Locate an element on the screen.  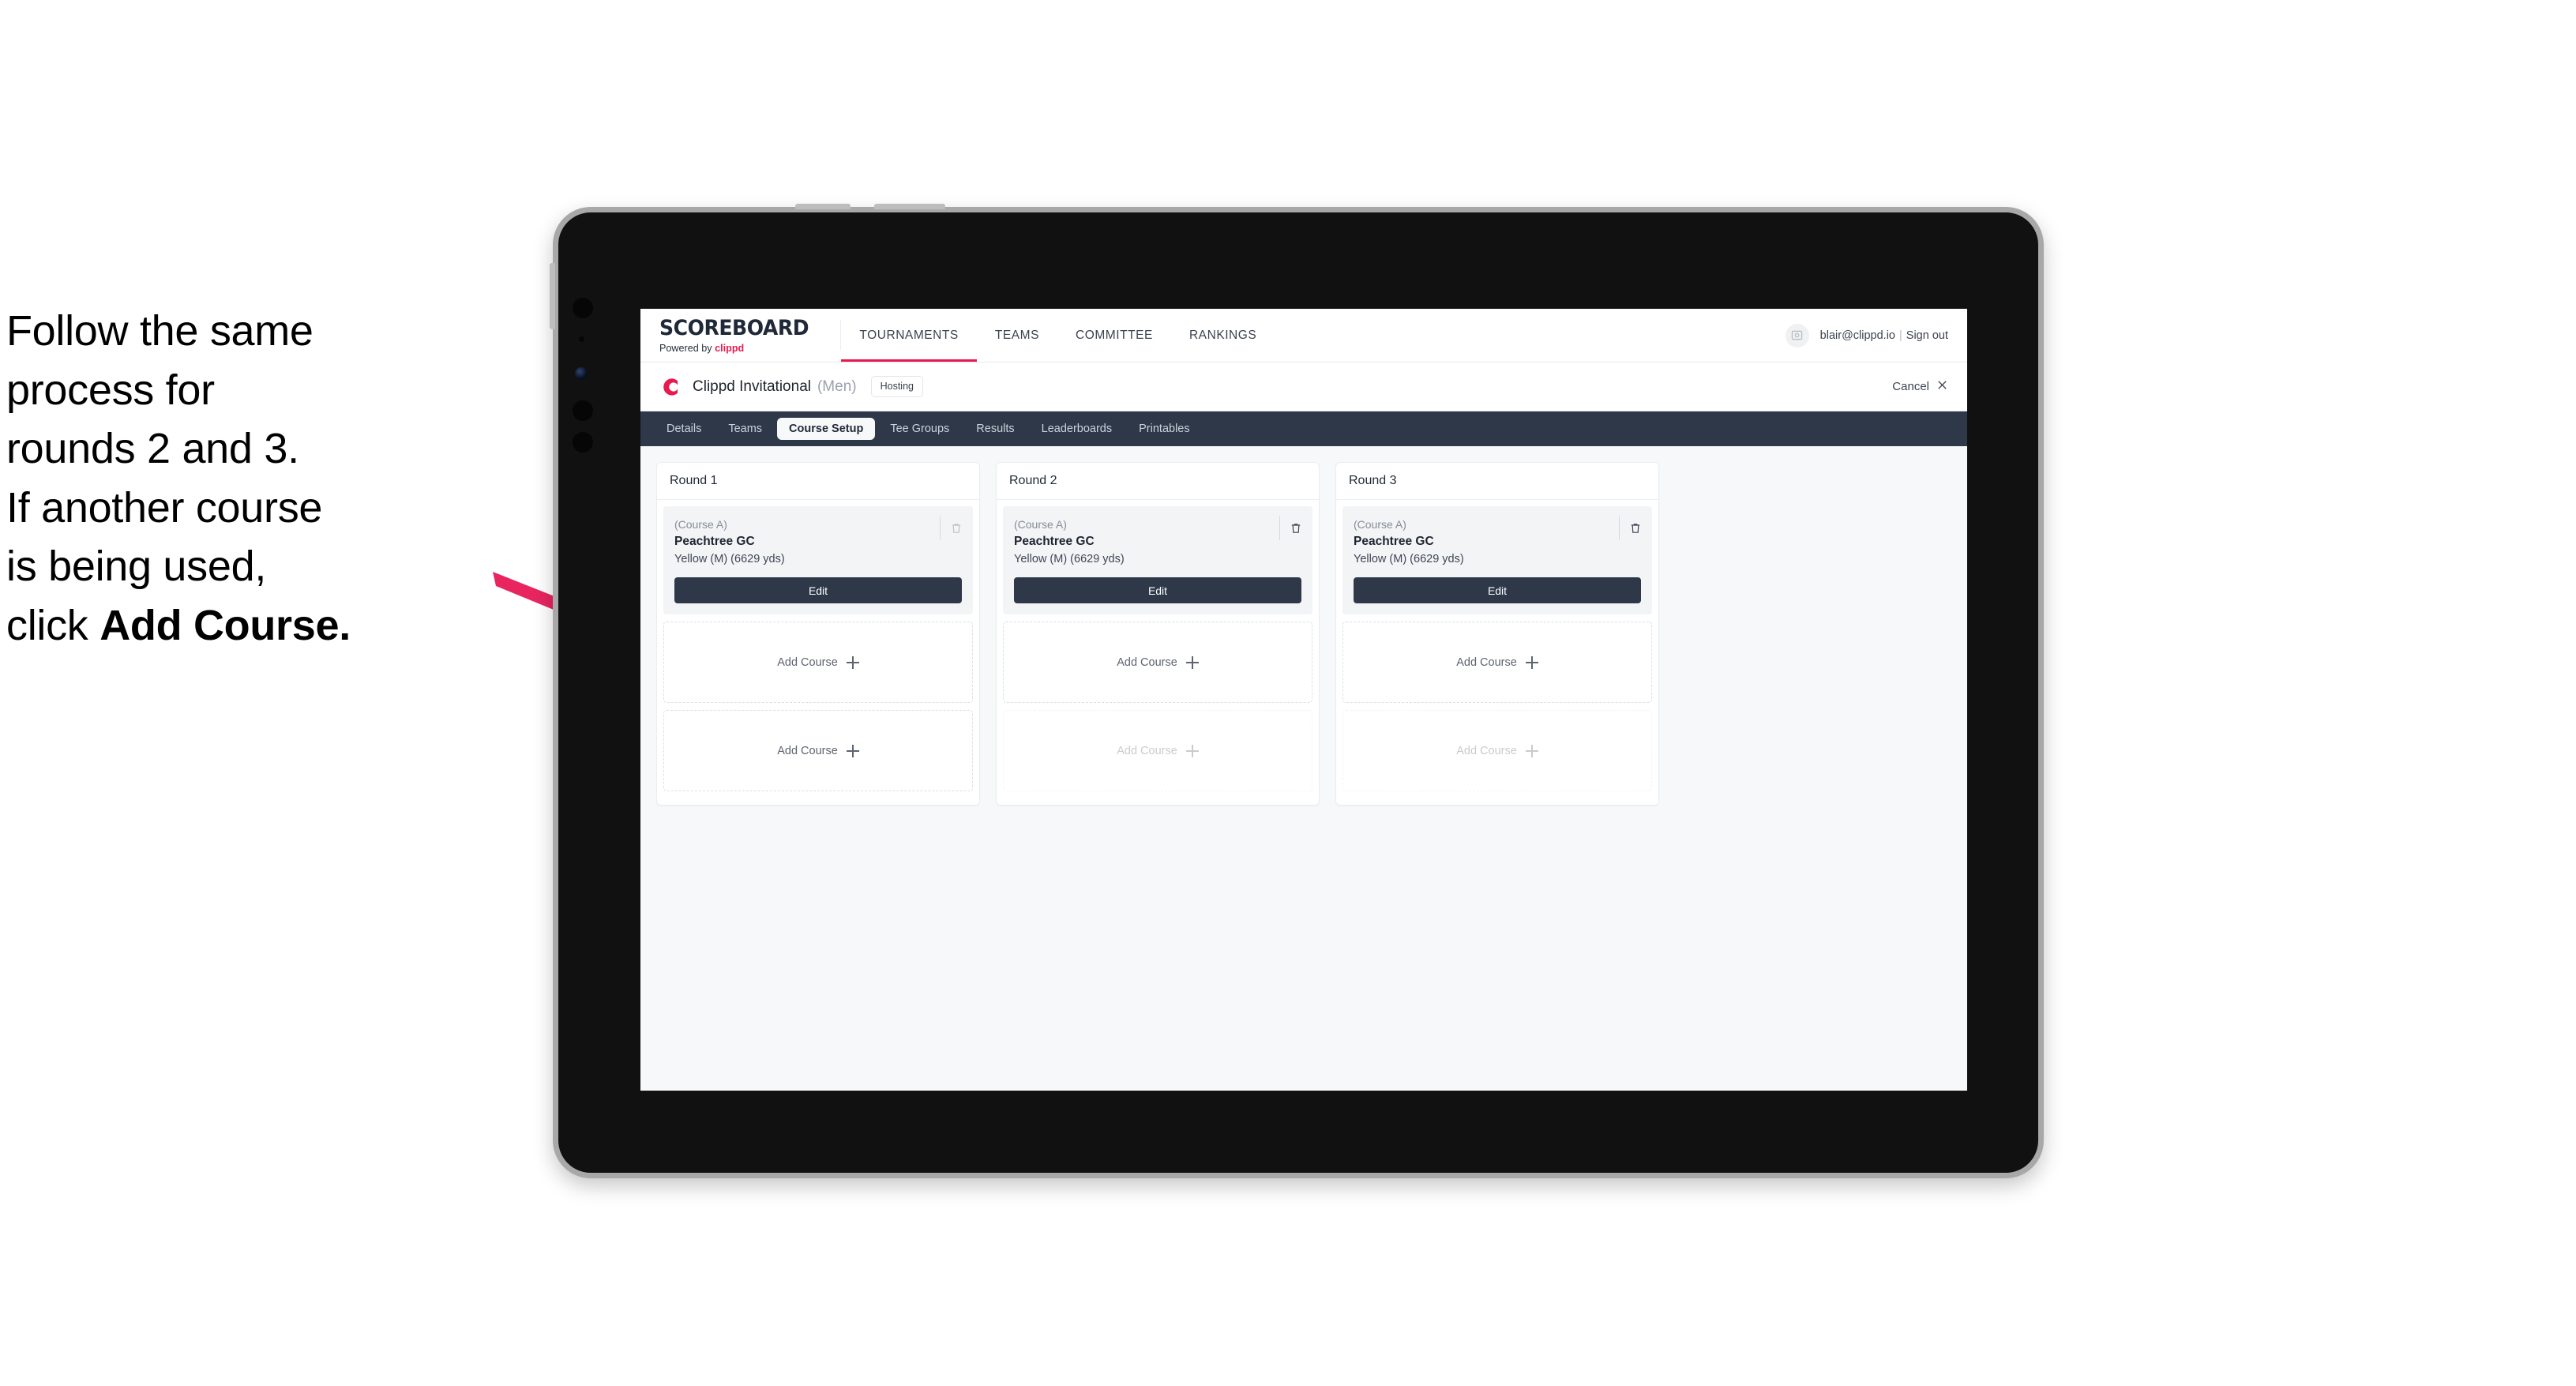
caption-line-6-prefix: click is located at coordinates (53, 625).